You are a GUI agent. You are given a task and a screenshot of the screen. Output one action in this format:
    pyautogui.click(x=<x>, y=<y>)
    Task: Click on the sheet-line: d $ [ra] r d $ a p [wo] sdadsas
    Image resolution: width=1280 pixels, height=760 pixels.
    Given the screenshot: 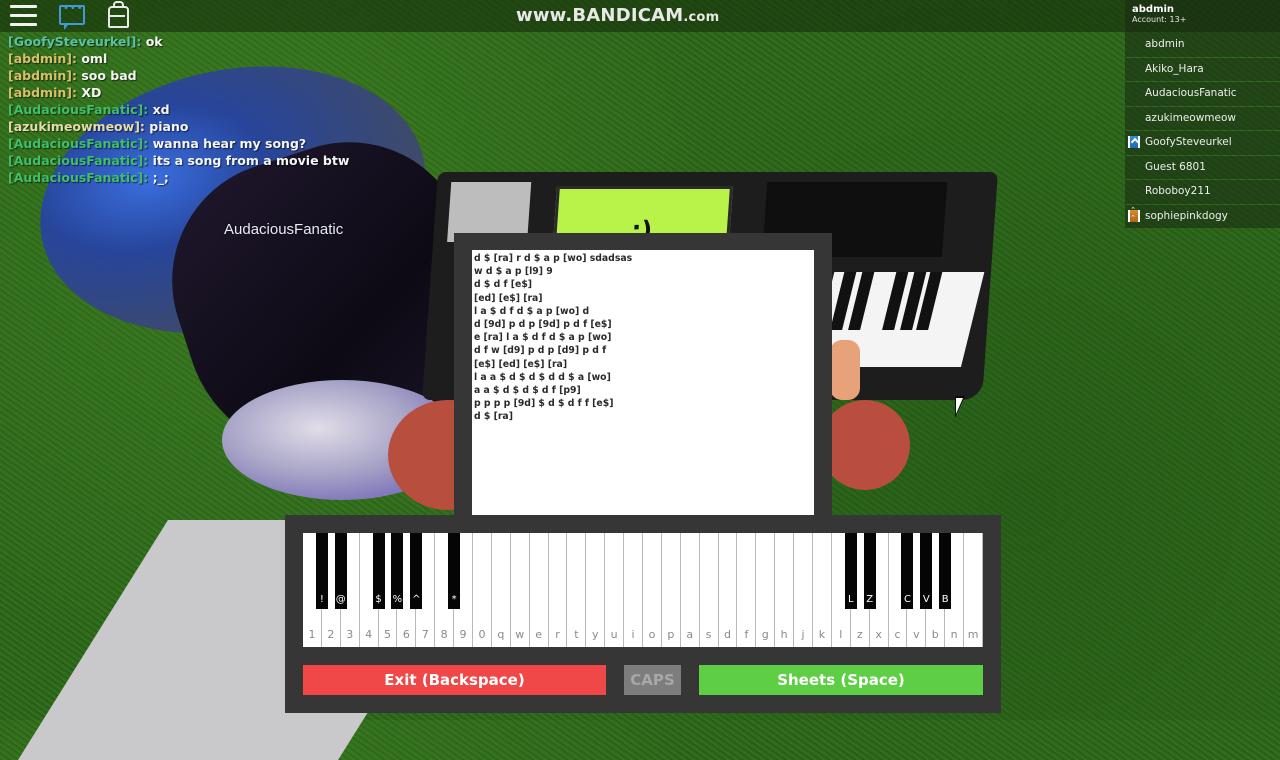 What is the action you would take?
    pyautogui.click(x=553, y=258)
    